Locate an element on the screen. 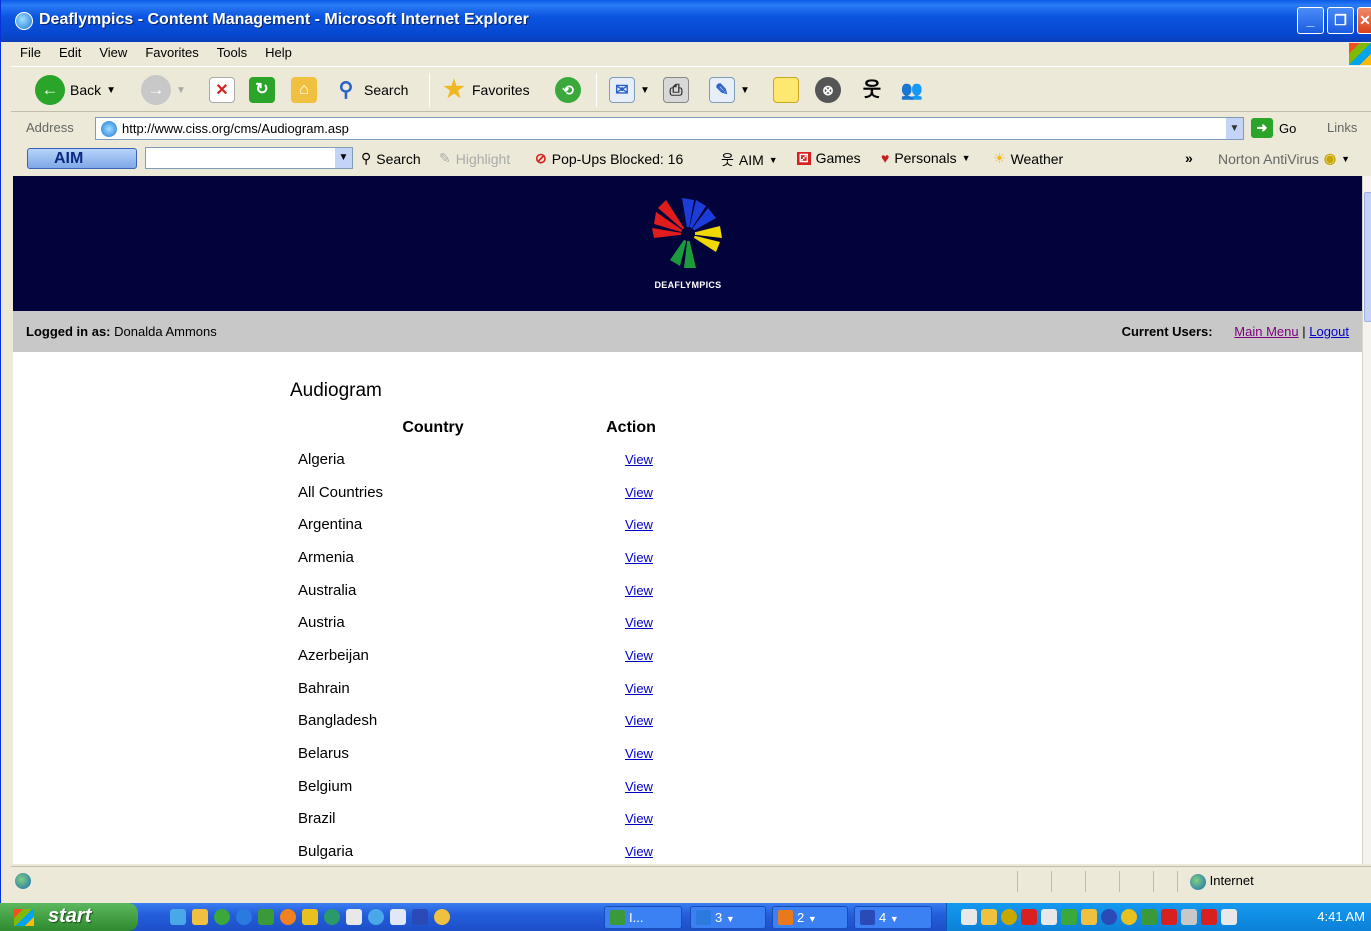  home-button: ⌂ is located at coordinates (304, 90).